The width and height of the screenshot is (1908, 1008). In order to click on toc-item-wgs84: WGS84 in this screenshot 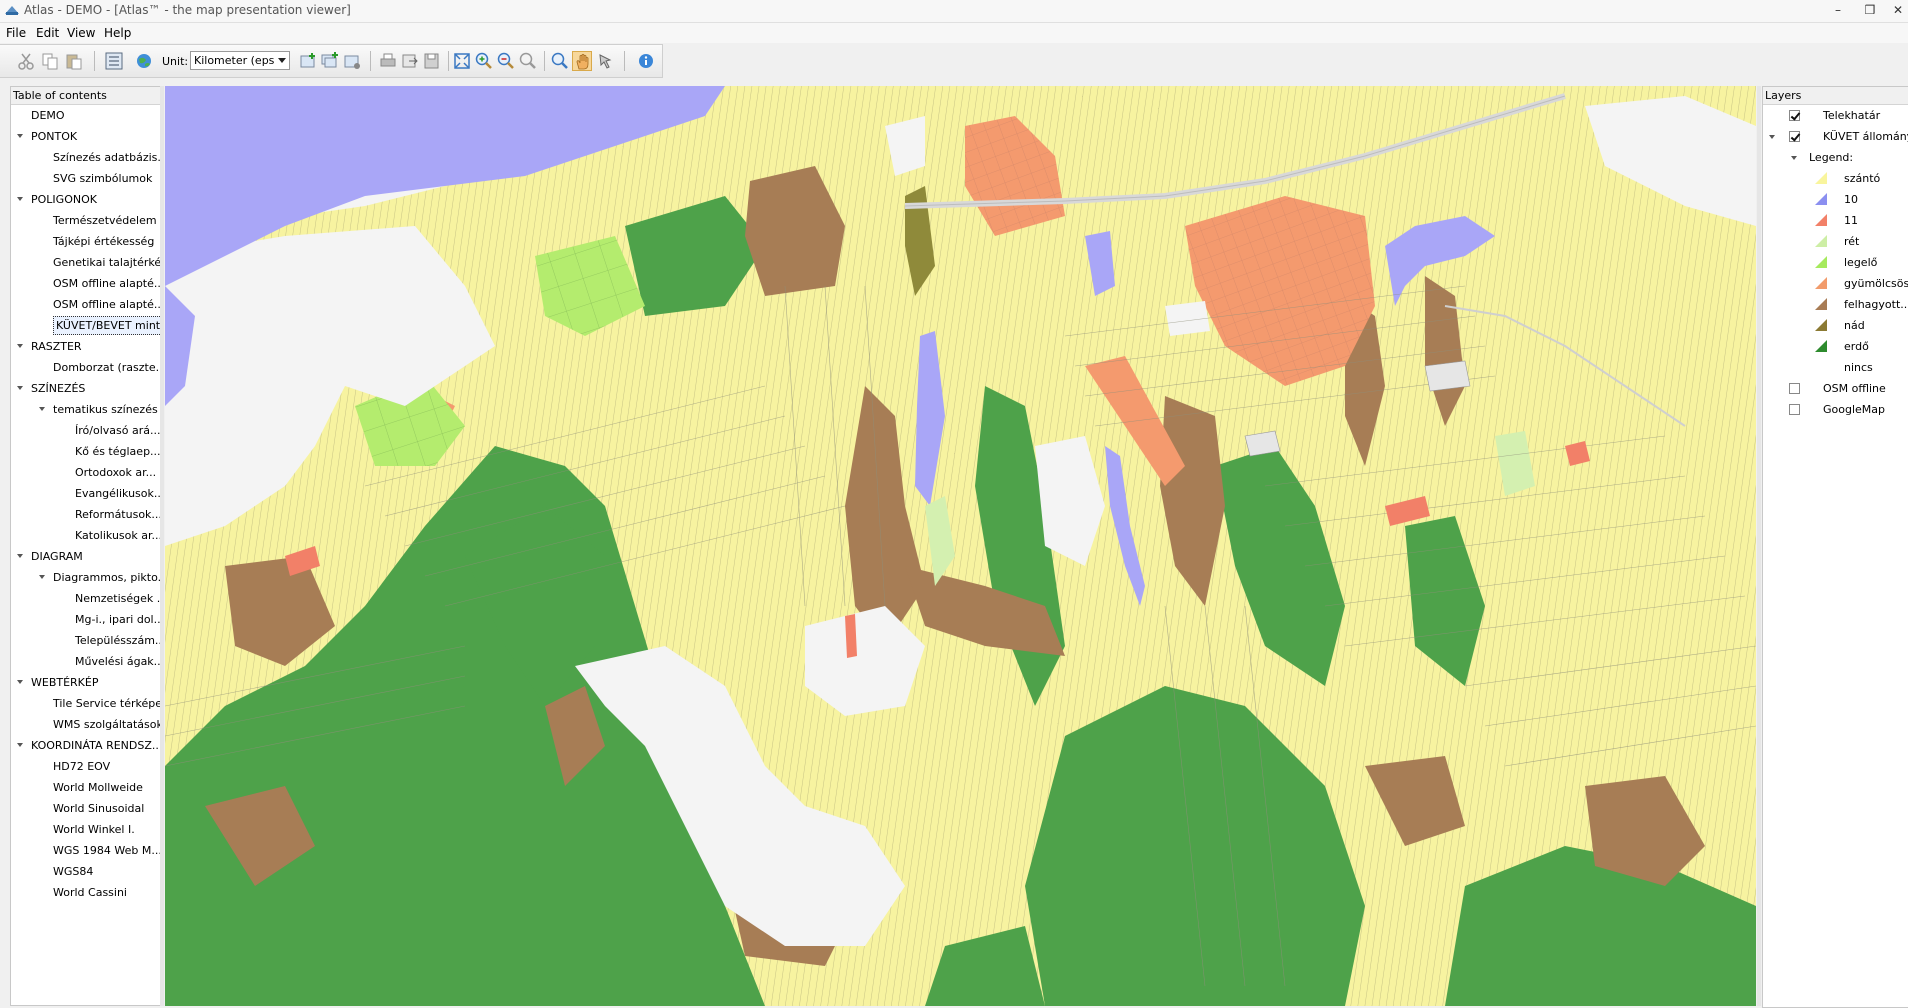, I will do `click(85, 871)`.